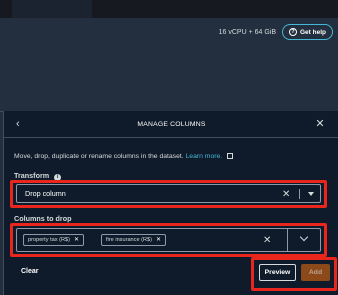 The image size is (338, 295). I want to click on compute-resources: 16 vCPU + 64 GiB, so click(247, 32).